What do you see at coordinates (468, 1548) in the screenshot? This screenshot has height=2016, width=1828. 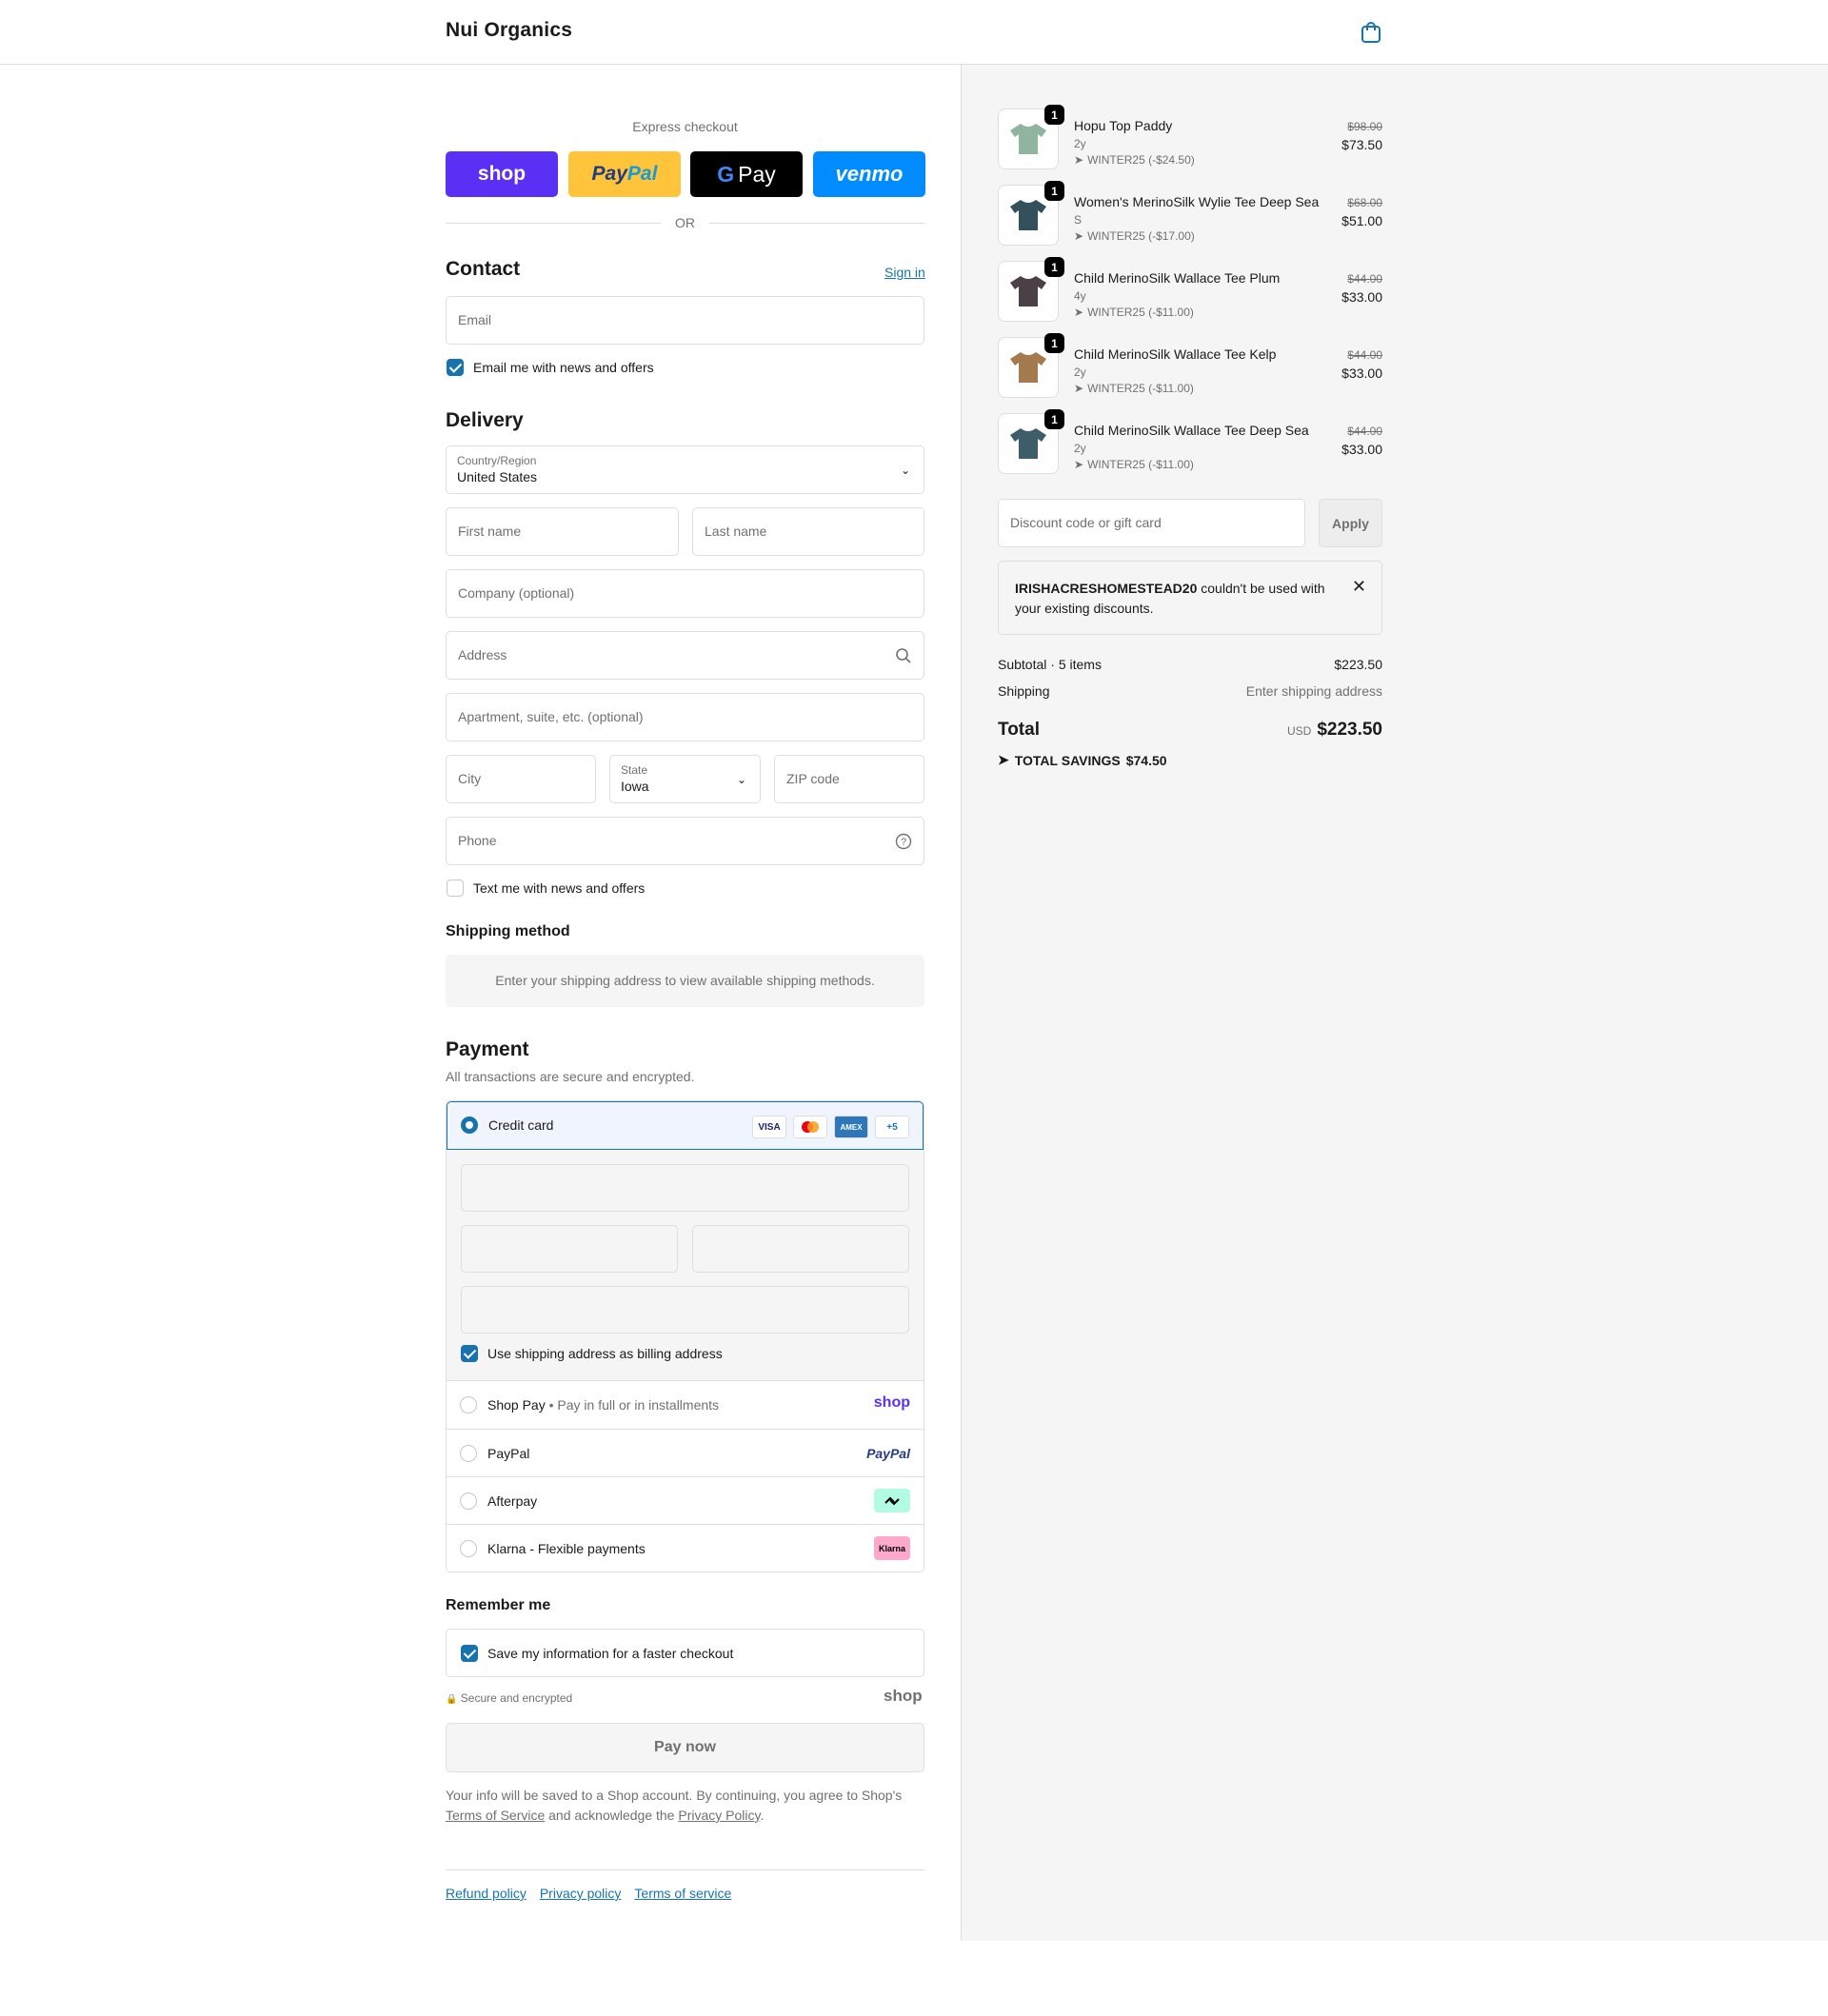 I see `klarna-radio` at bounding box center [468, 1548].